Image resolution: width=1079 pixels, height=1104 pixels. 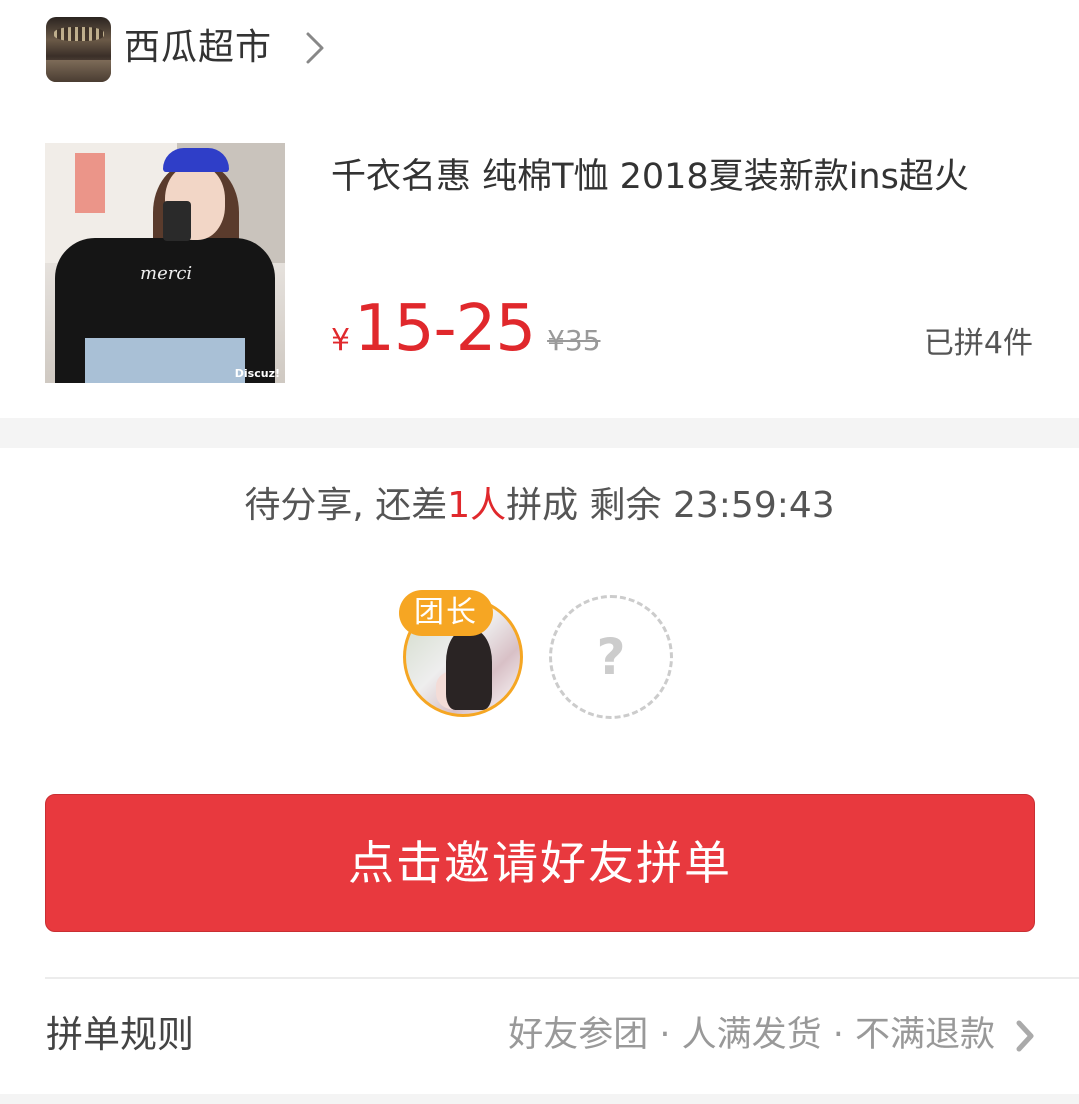 I want to click on shirt-print-text: merci, so click(x=166, y=273).